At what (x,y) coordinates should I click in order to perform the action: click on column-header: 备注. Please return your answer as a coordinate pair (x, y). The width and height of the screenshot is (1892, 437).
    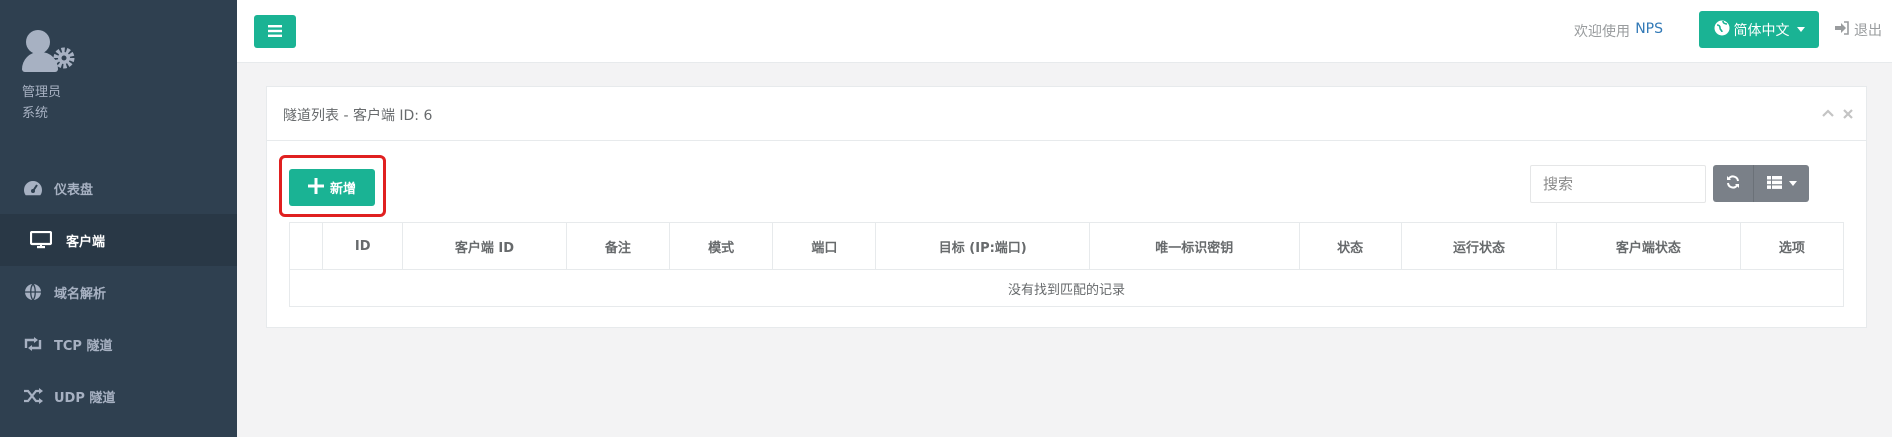
    Looking at the image, I should click on (617, 246).